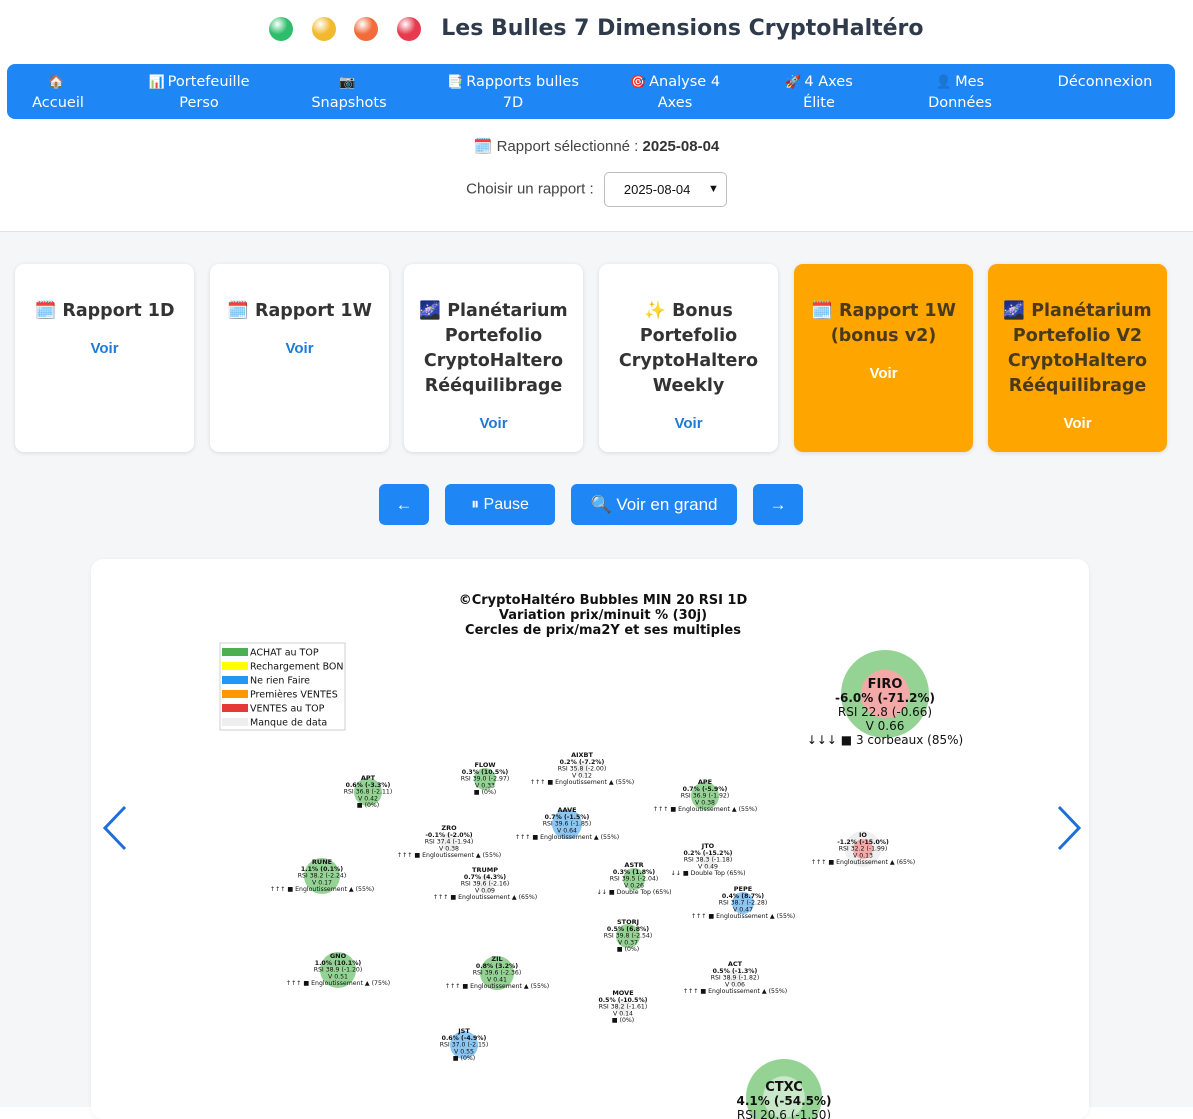 The image size is (1193, 1119). What do you see at coordinates (665, 189) in the screenshot?
I see `report-select: 2025-08-04 ▼` at bounding box center [665, 189].